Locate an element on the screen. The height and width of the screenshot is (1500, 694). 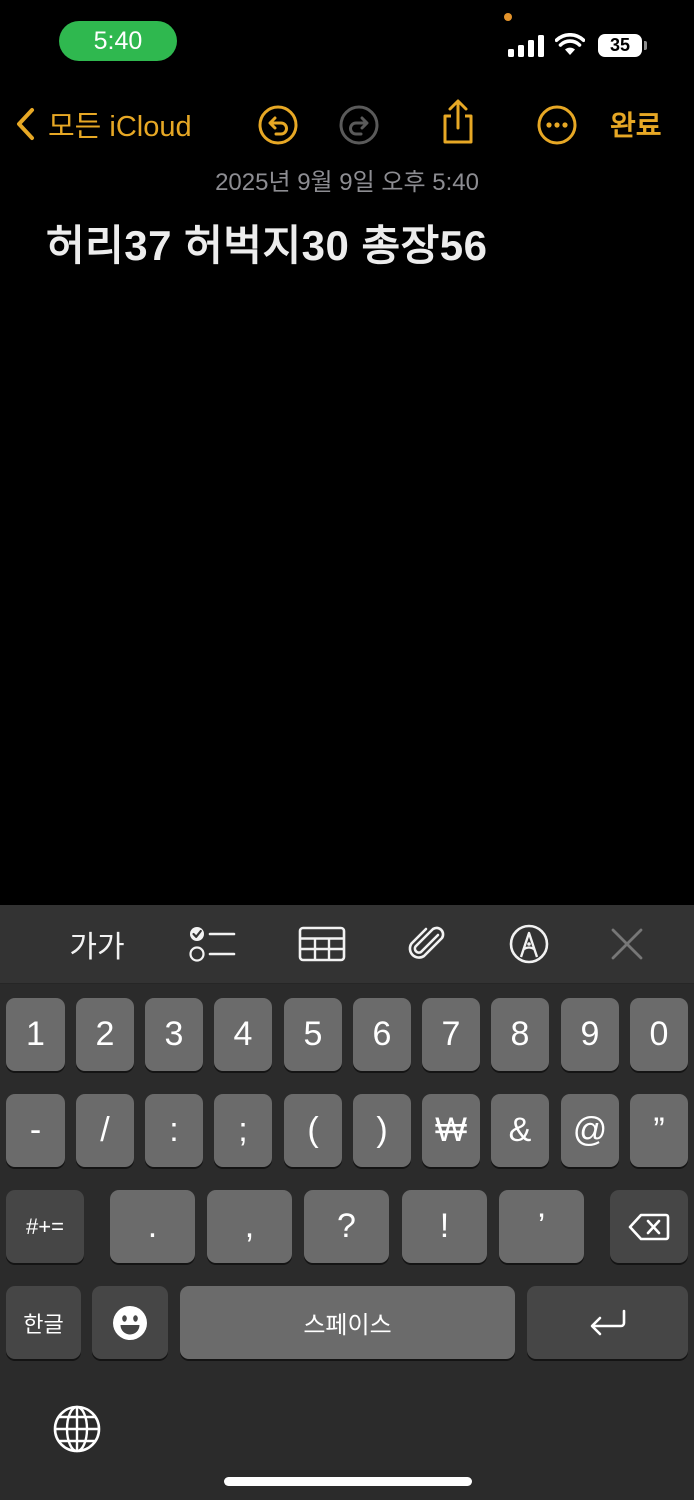
key-quote: ” is located at coordinates (659, 1130).